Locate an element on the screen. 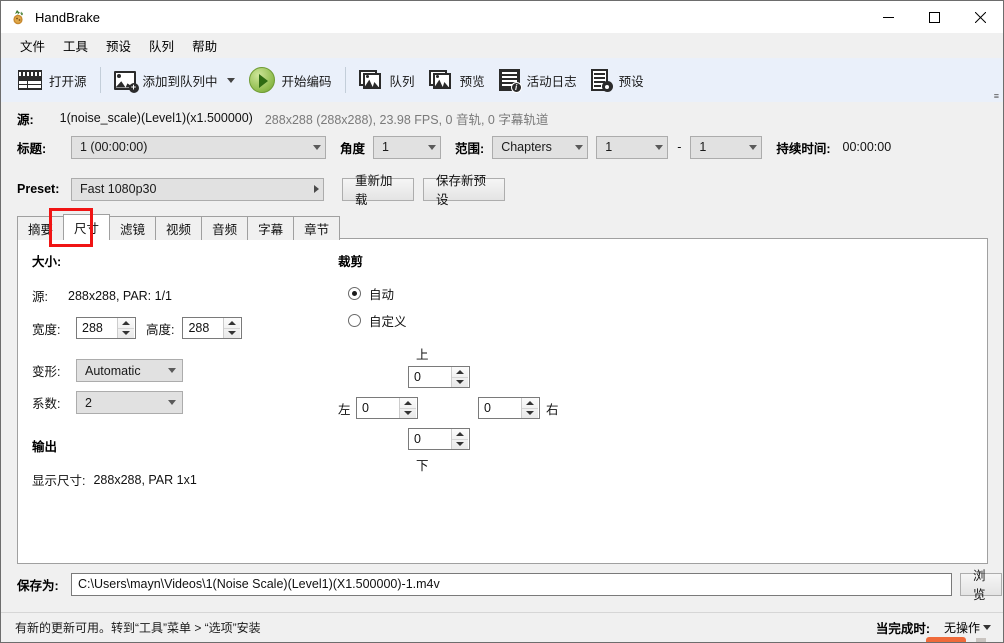  tab-subtitles-label: 字幕 is located at coordinates (271, 230).